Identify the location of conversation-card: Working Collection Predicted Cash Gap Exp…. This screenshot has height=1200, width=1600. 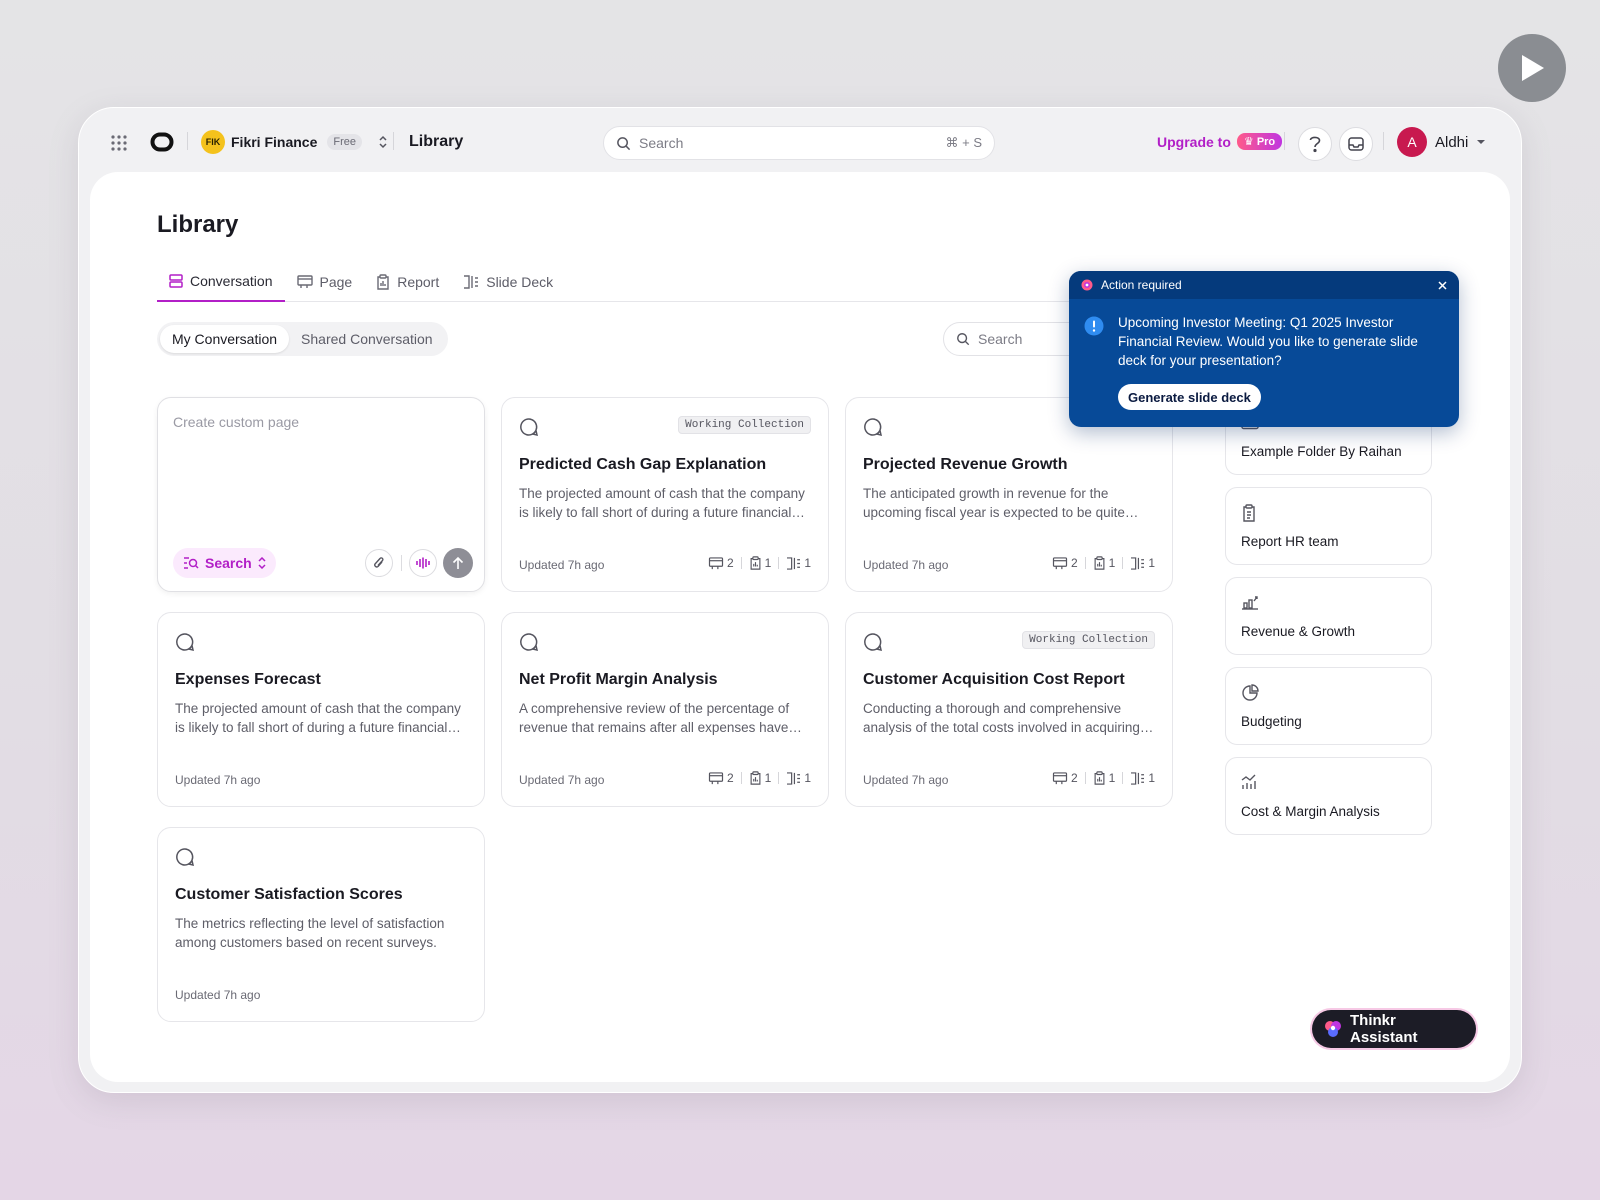
(665, 494).